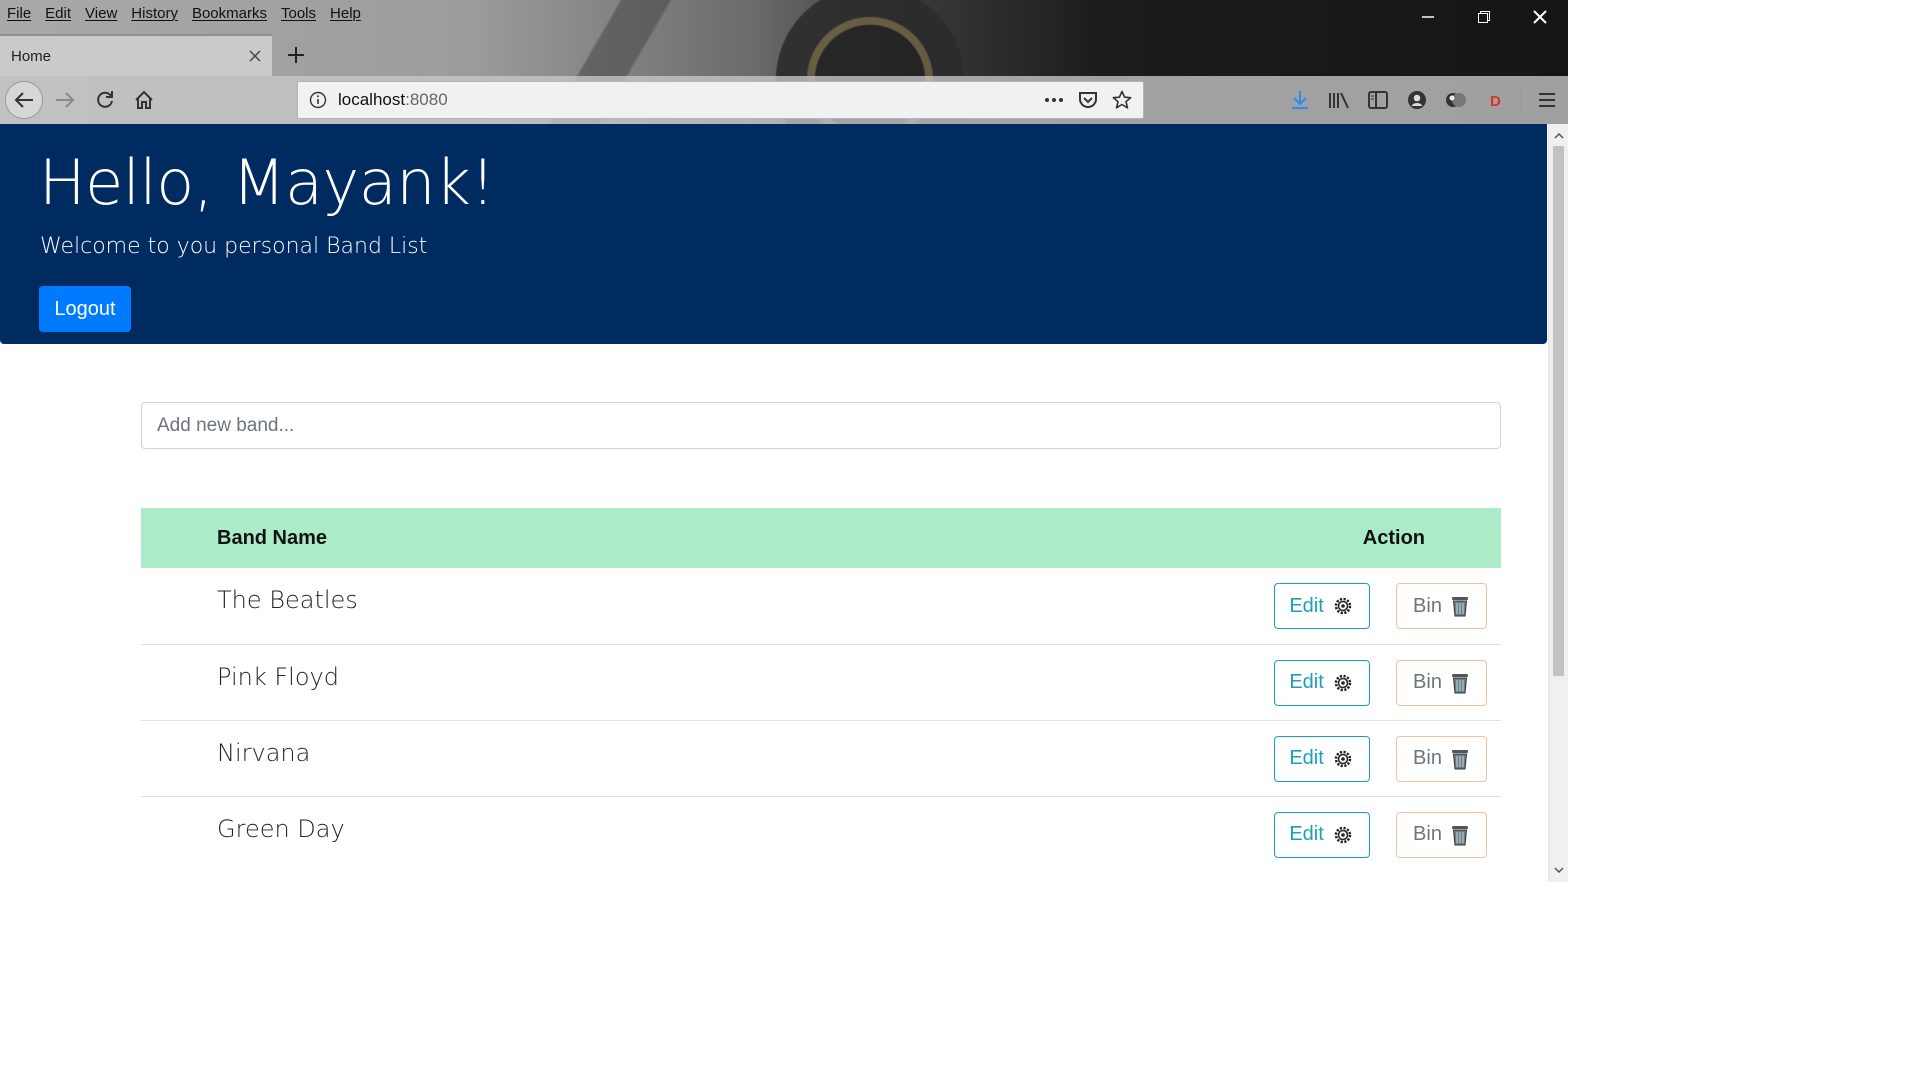  What do you see at coordinates (287, 600) in the screenshot?
I see `band-name: The Beatles` at bounding box center [287, 600].